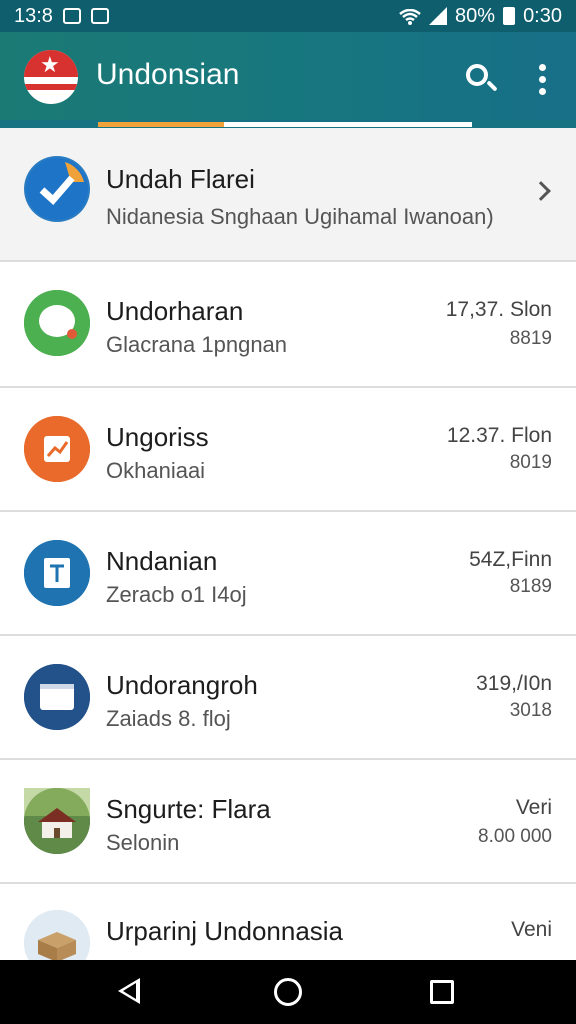 The height and width of the screenshot is (1024, 576). I want to click on item-title: Undah Flarei, so click(180, 179).